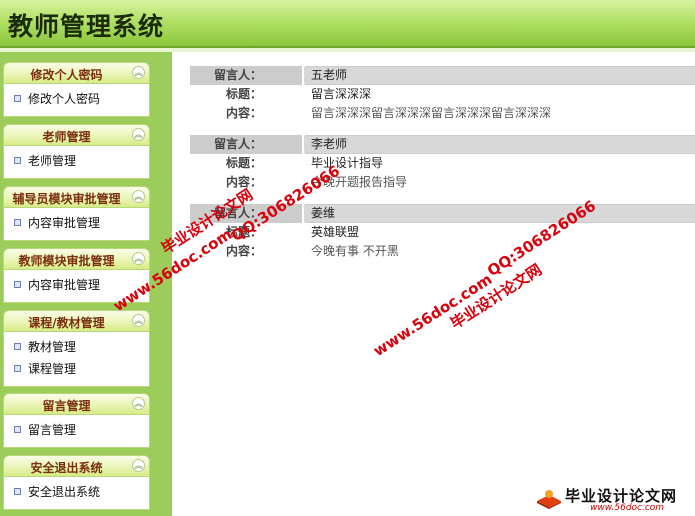 The height and width of the screenshot is (516, 695). What do you see at coordinates (66, 199) in the screenshot?
I see `sidebar-group-title: 辅导员模块审批管理` at bounding box center [66, 199].